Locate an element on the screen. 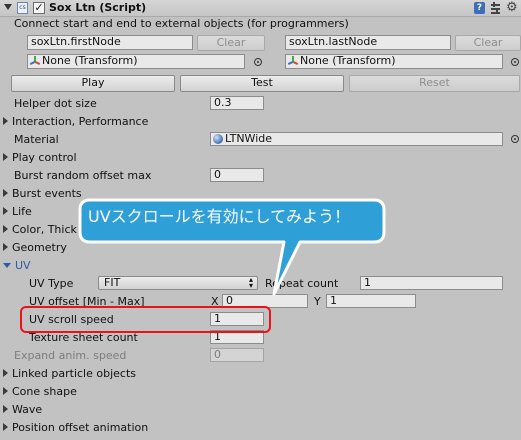 The height and width of the screenshot is (440, 521). first-node-object-value: None (Transform) is located at coordinates (90, 60).